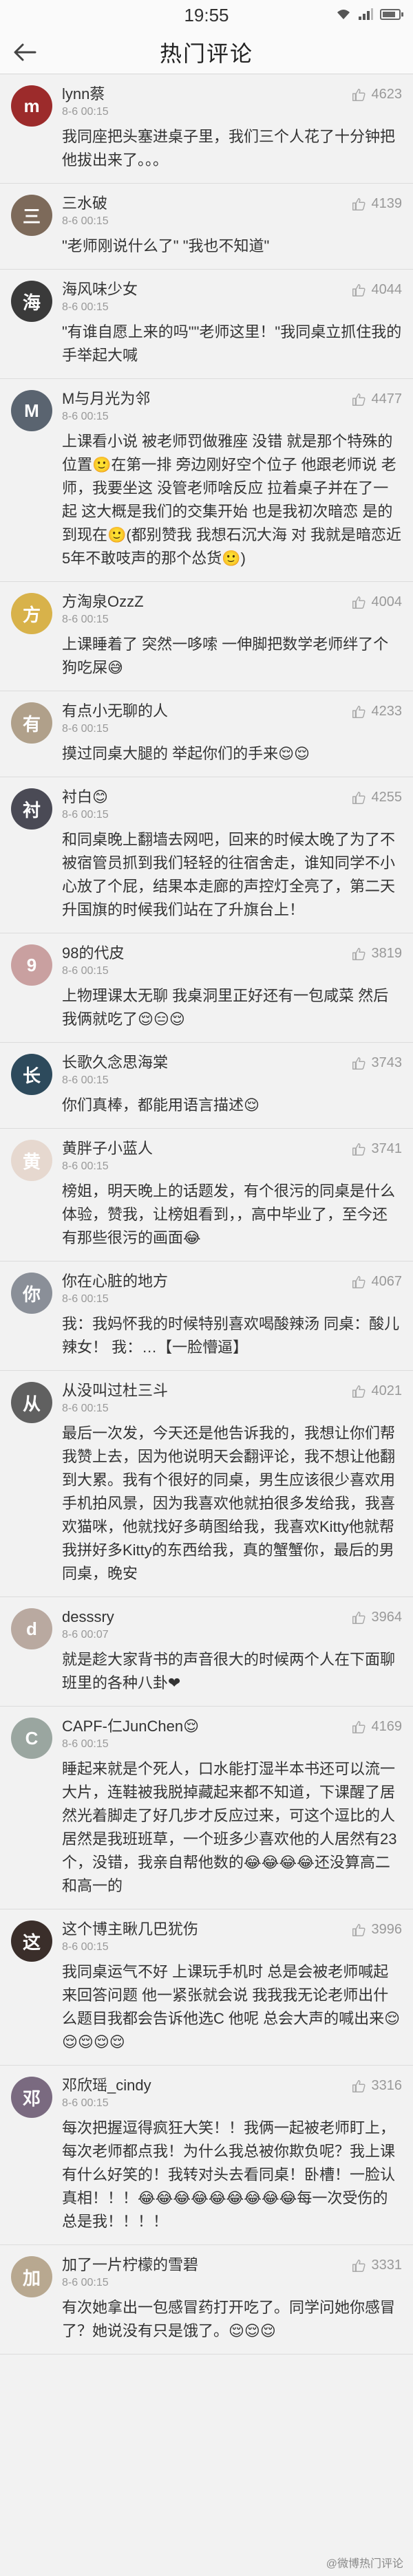  Describe the element at coordinates (103, 602) in the screenshot. I see `comment-username: 方淘泉OzzZ` at that location.